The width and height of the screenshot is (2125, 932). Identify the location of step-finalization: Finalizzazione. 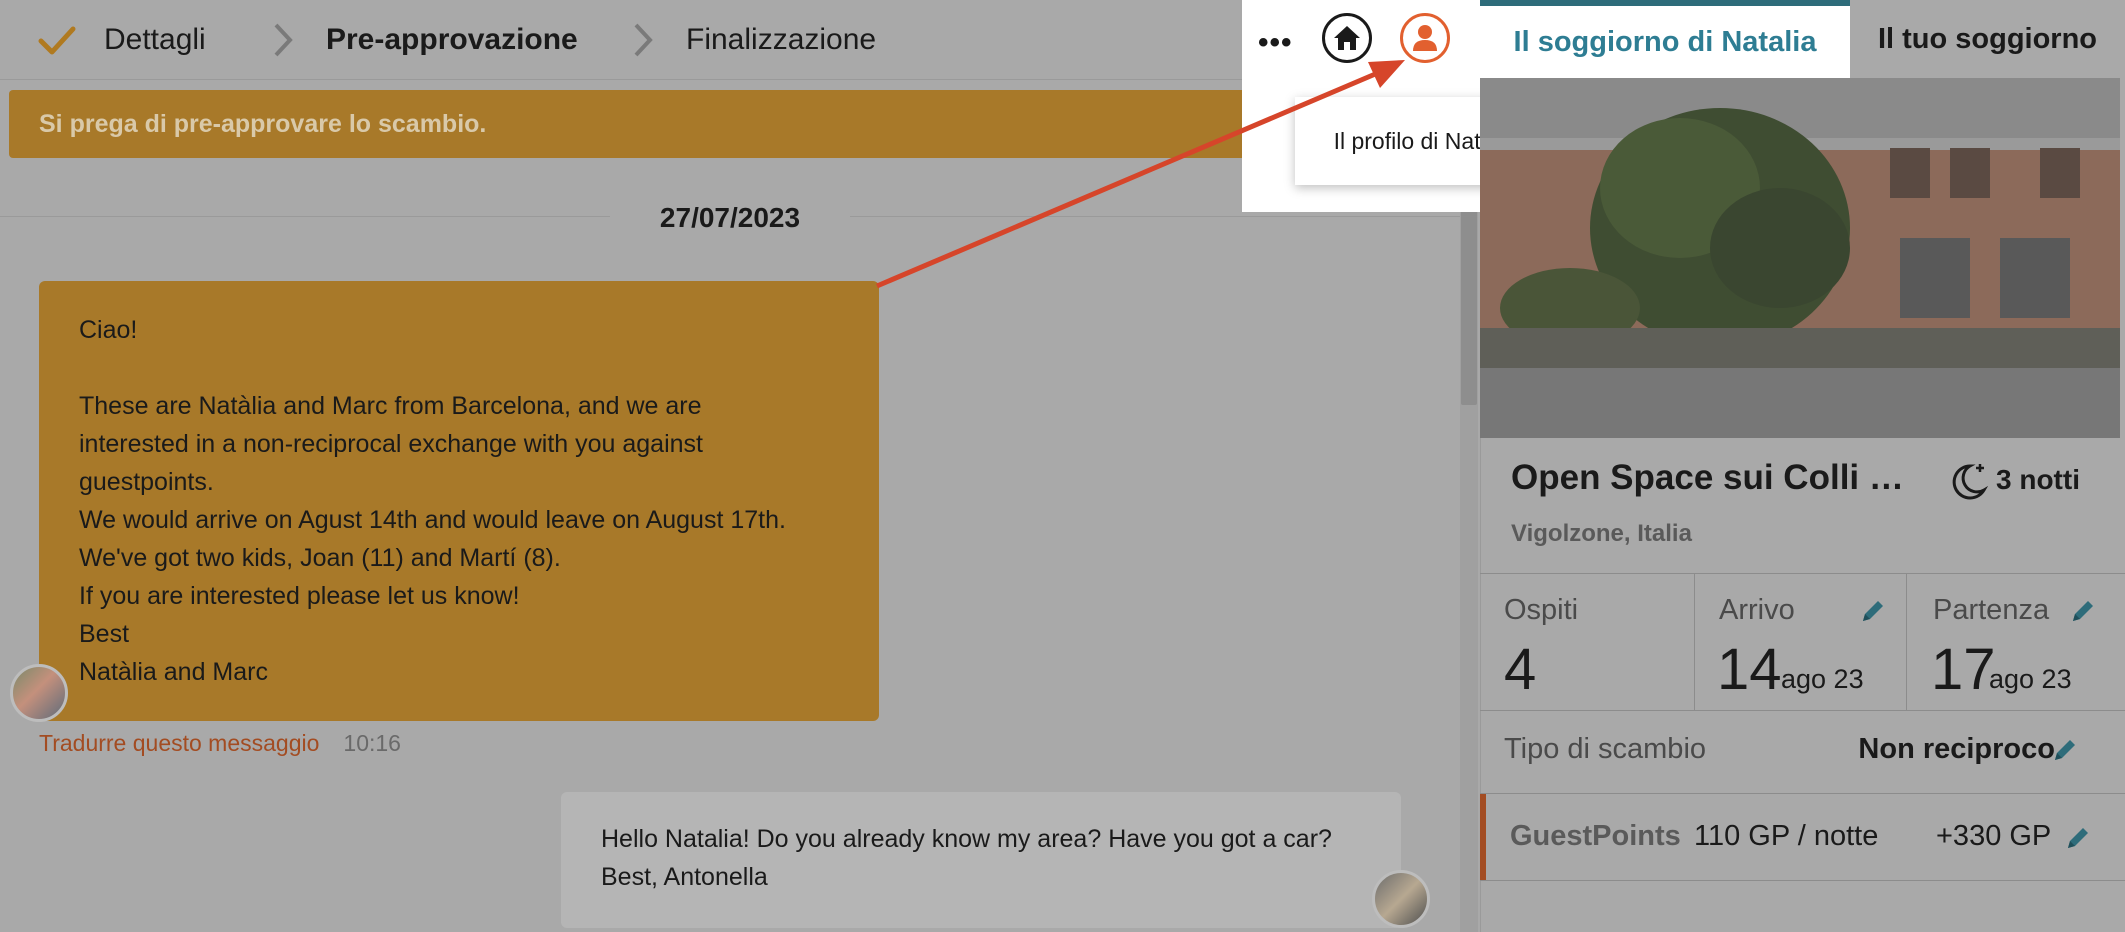
(781, 40).